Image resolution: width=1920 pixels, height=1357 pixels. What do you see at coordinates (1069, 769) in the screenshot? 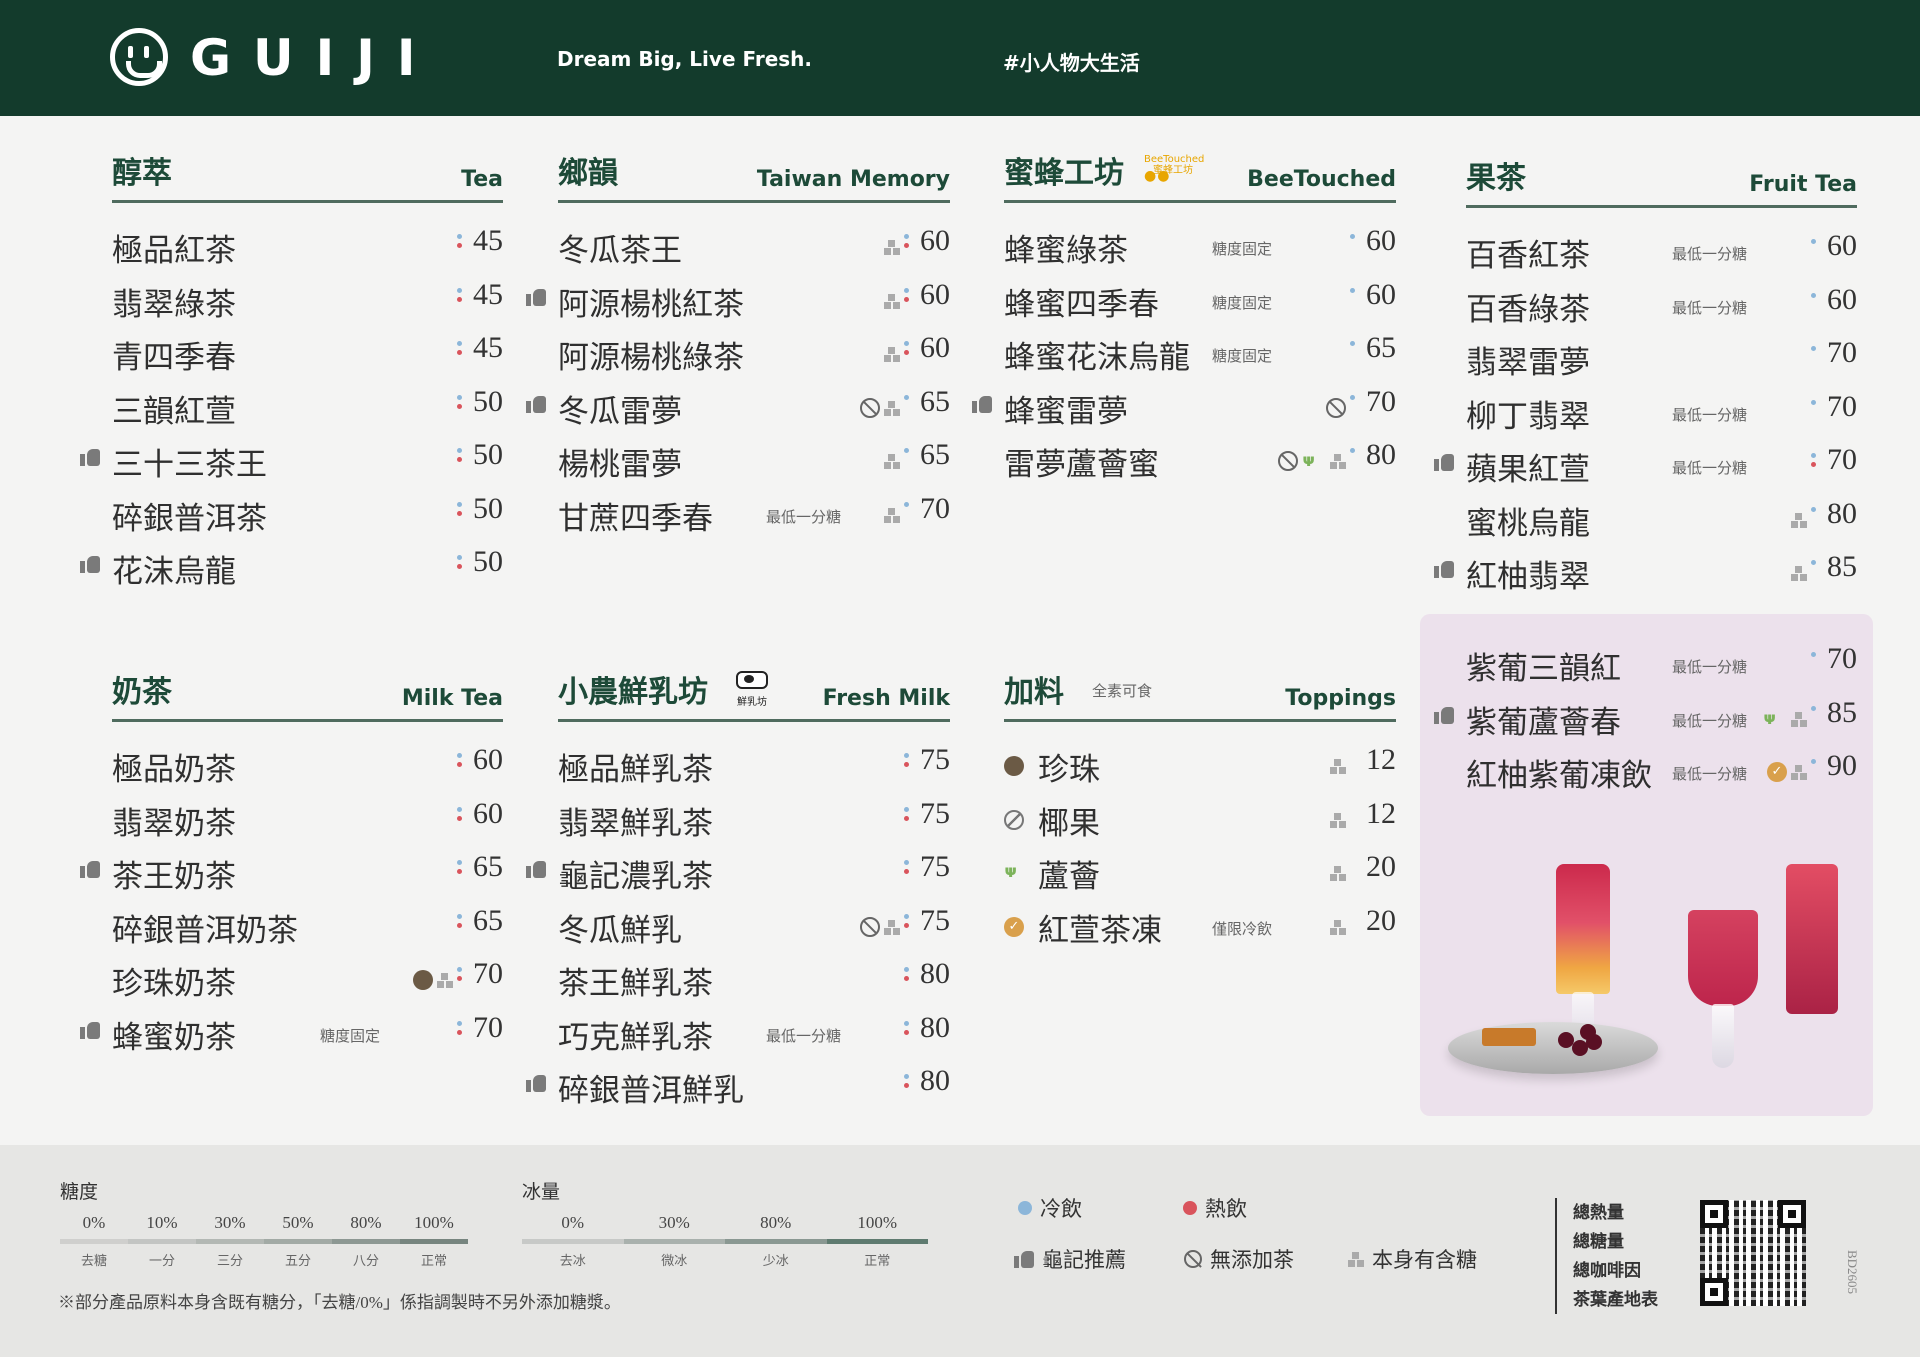
I see `item-name: 珍珠` at bounding box center [1069, 769].